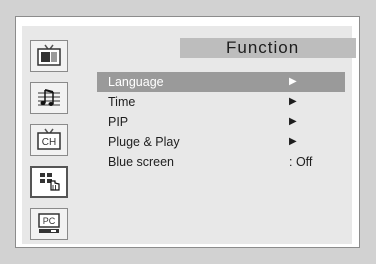  I want to click on menu-item-label: Time, so click(122, 102).